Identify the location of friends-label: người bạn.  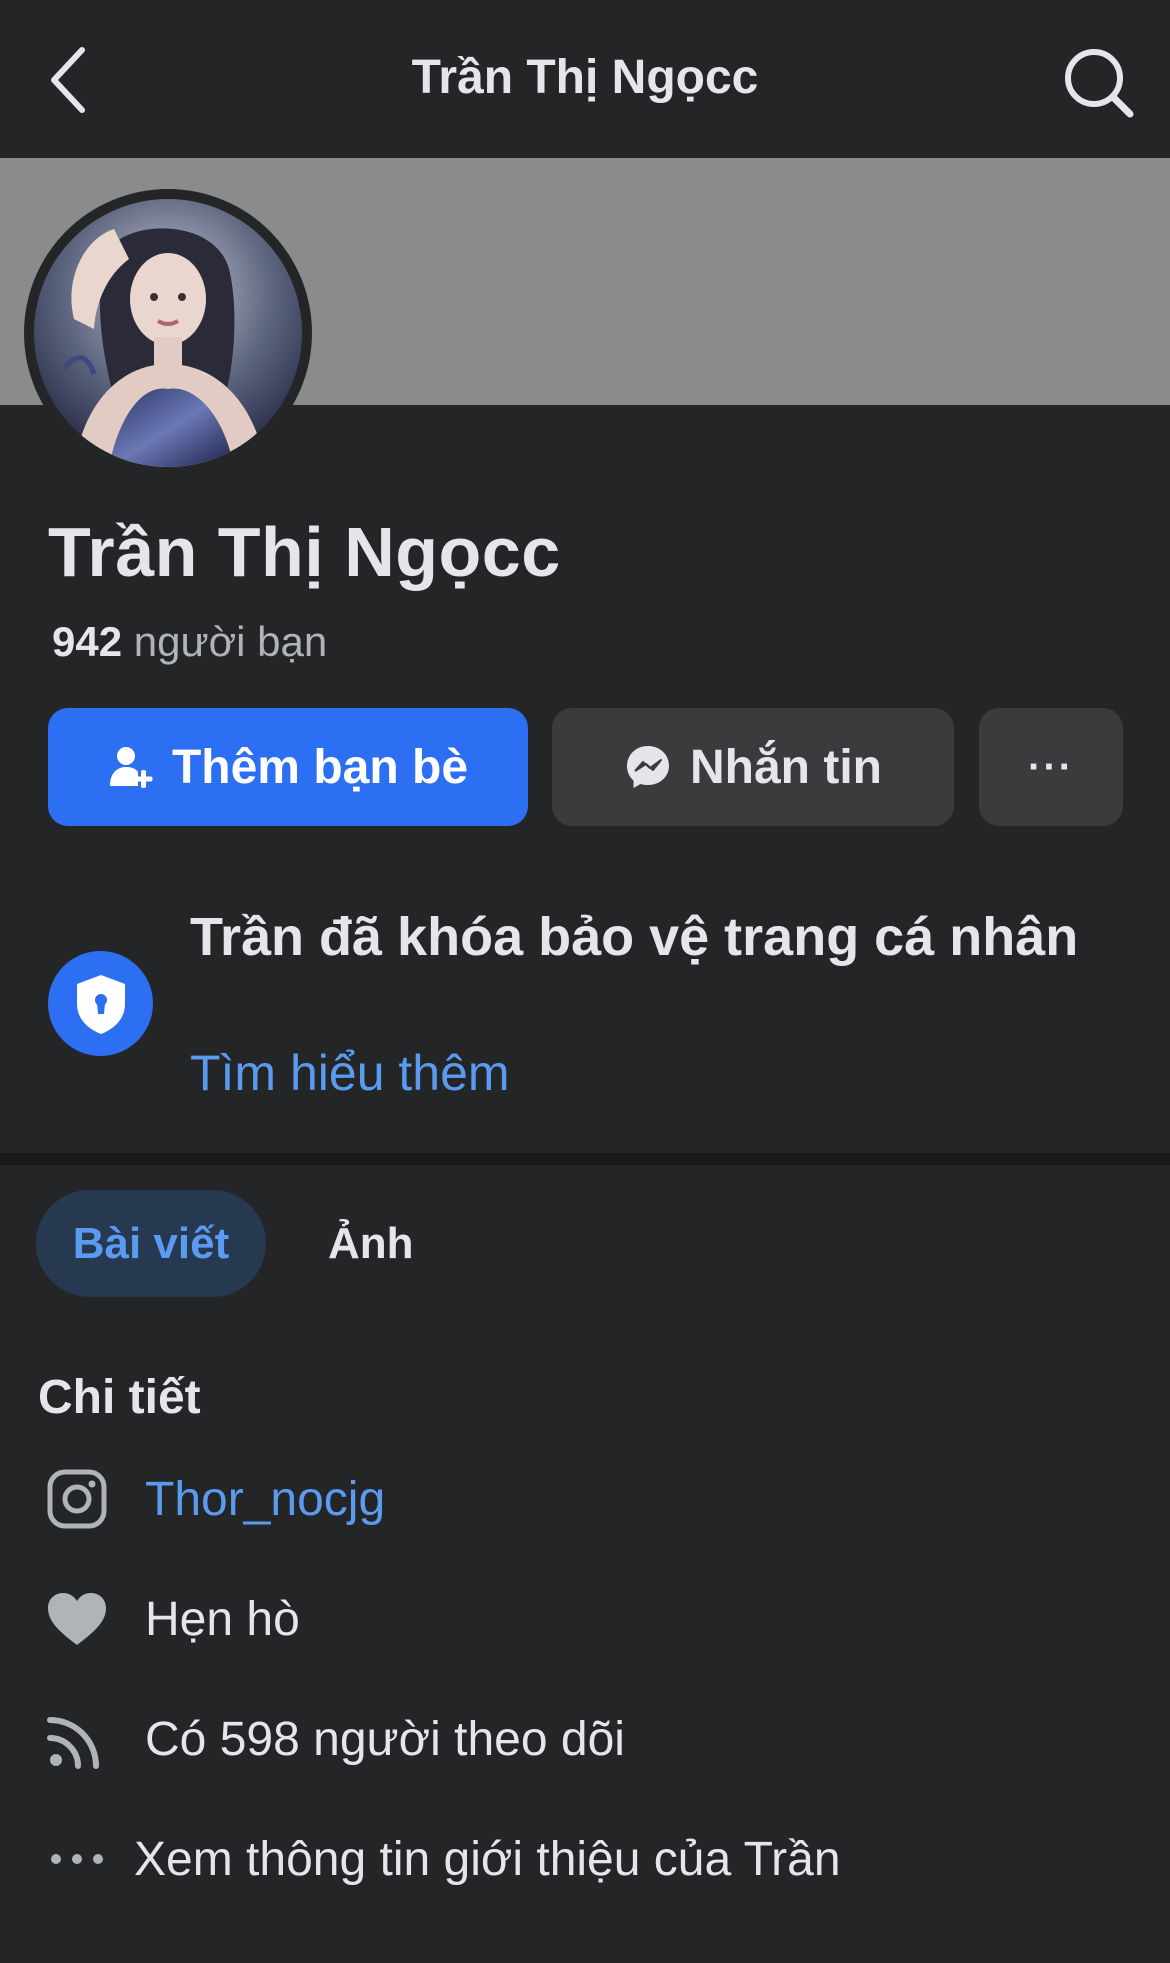
(230, 641).